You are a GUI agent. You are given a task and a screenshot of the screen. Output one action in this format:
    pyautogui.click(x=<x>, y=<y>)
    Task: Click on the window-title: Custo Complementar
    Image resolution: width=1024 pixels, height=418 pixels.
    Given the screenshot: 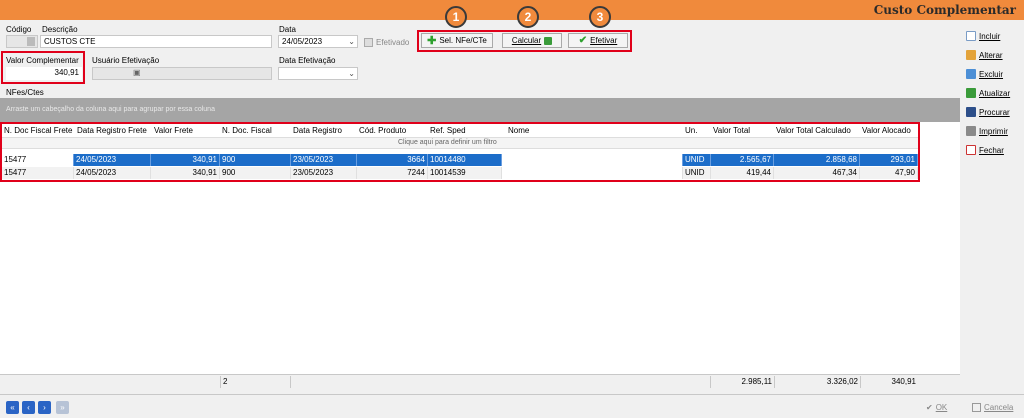 What is the action you would take?
    pyautogui.click(x=944, y=10)
    